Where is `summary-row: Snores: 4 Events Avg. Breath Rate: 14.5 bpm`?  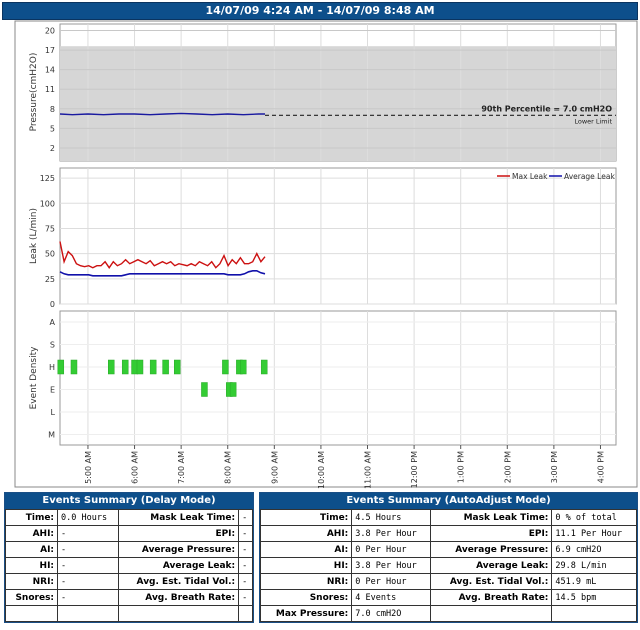 summary-row: Snores: 4 Events Avg. Breath Rate: 14.5 bpm is located at coordinates (448, 597).